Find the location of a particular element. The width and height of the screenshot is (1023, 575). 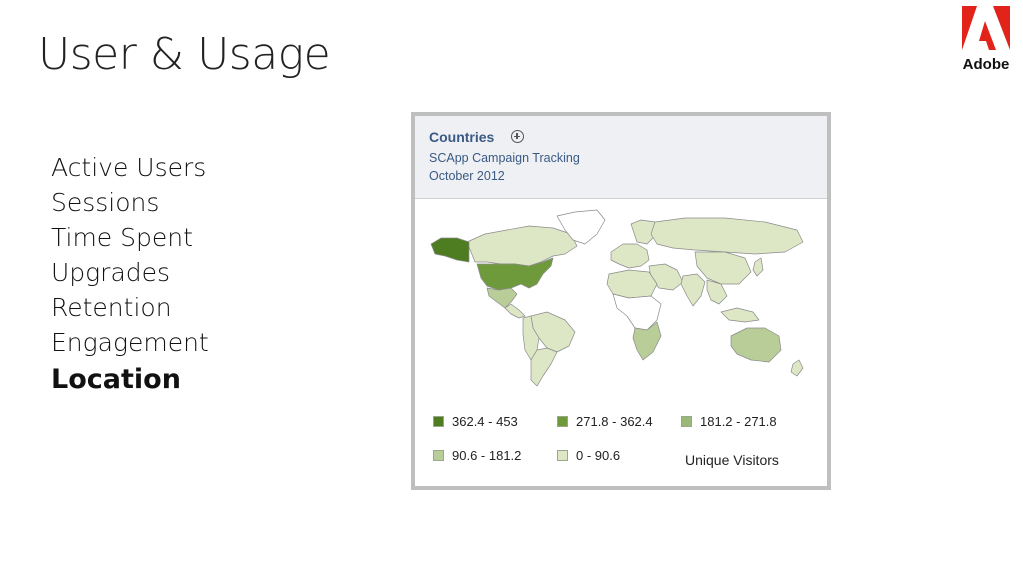

legend-label-2: 271.8 - 362.4 is located at coordinates (614, 421).